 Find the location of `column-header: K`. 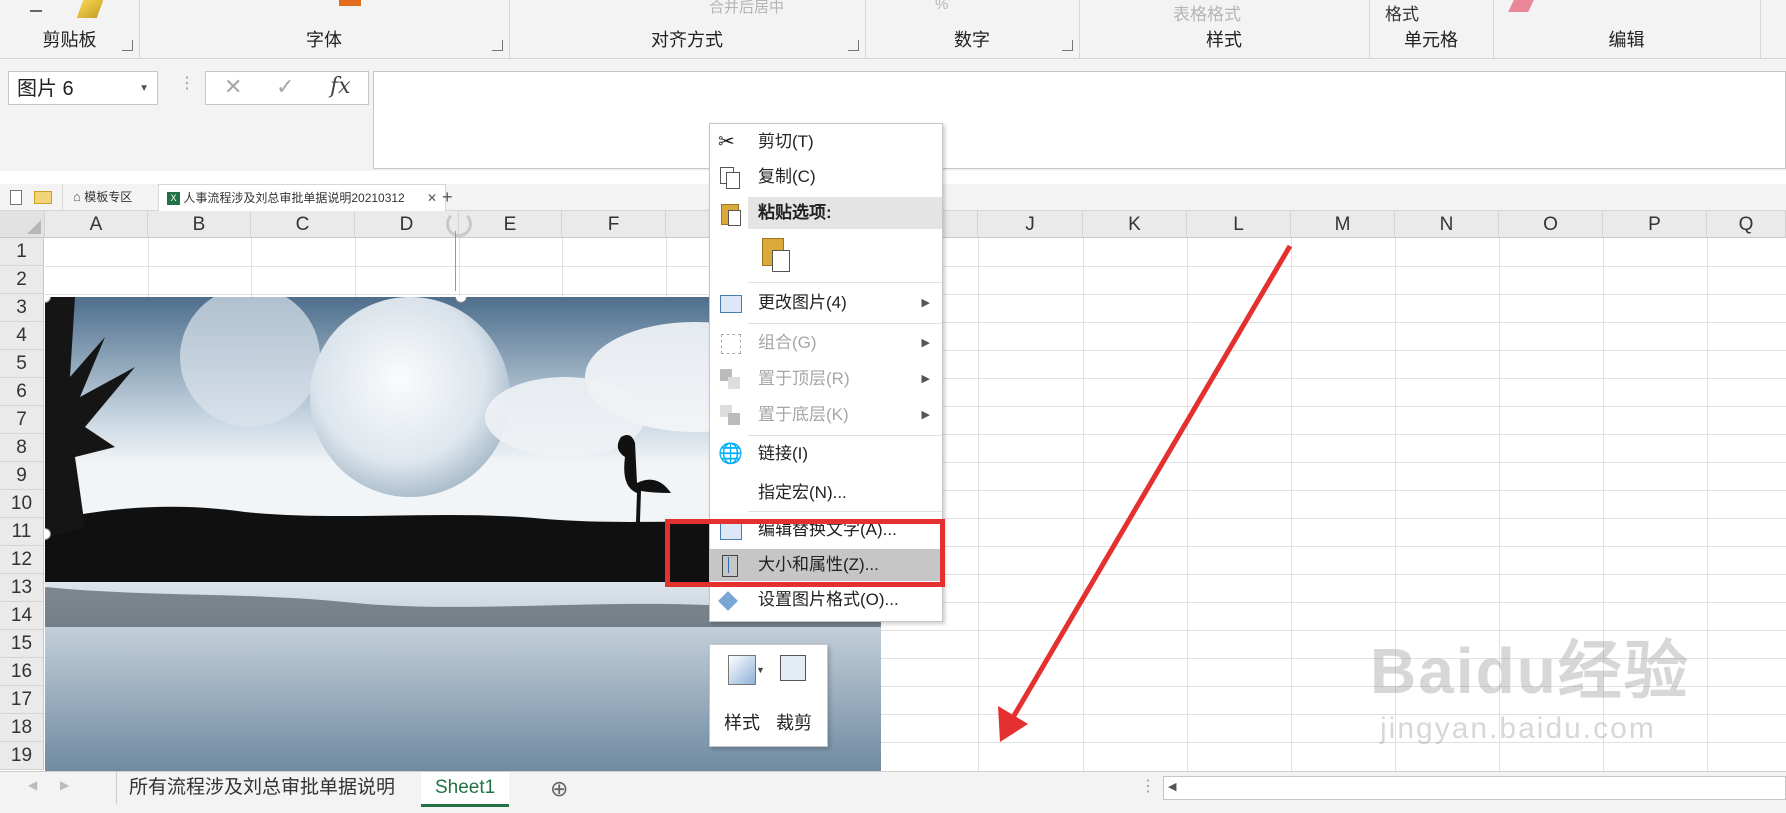

column-header: K is located at coordinates (1135, 224).